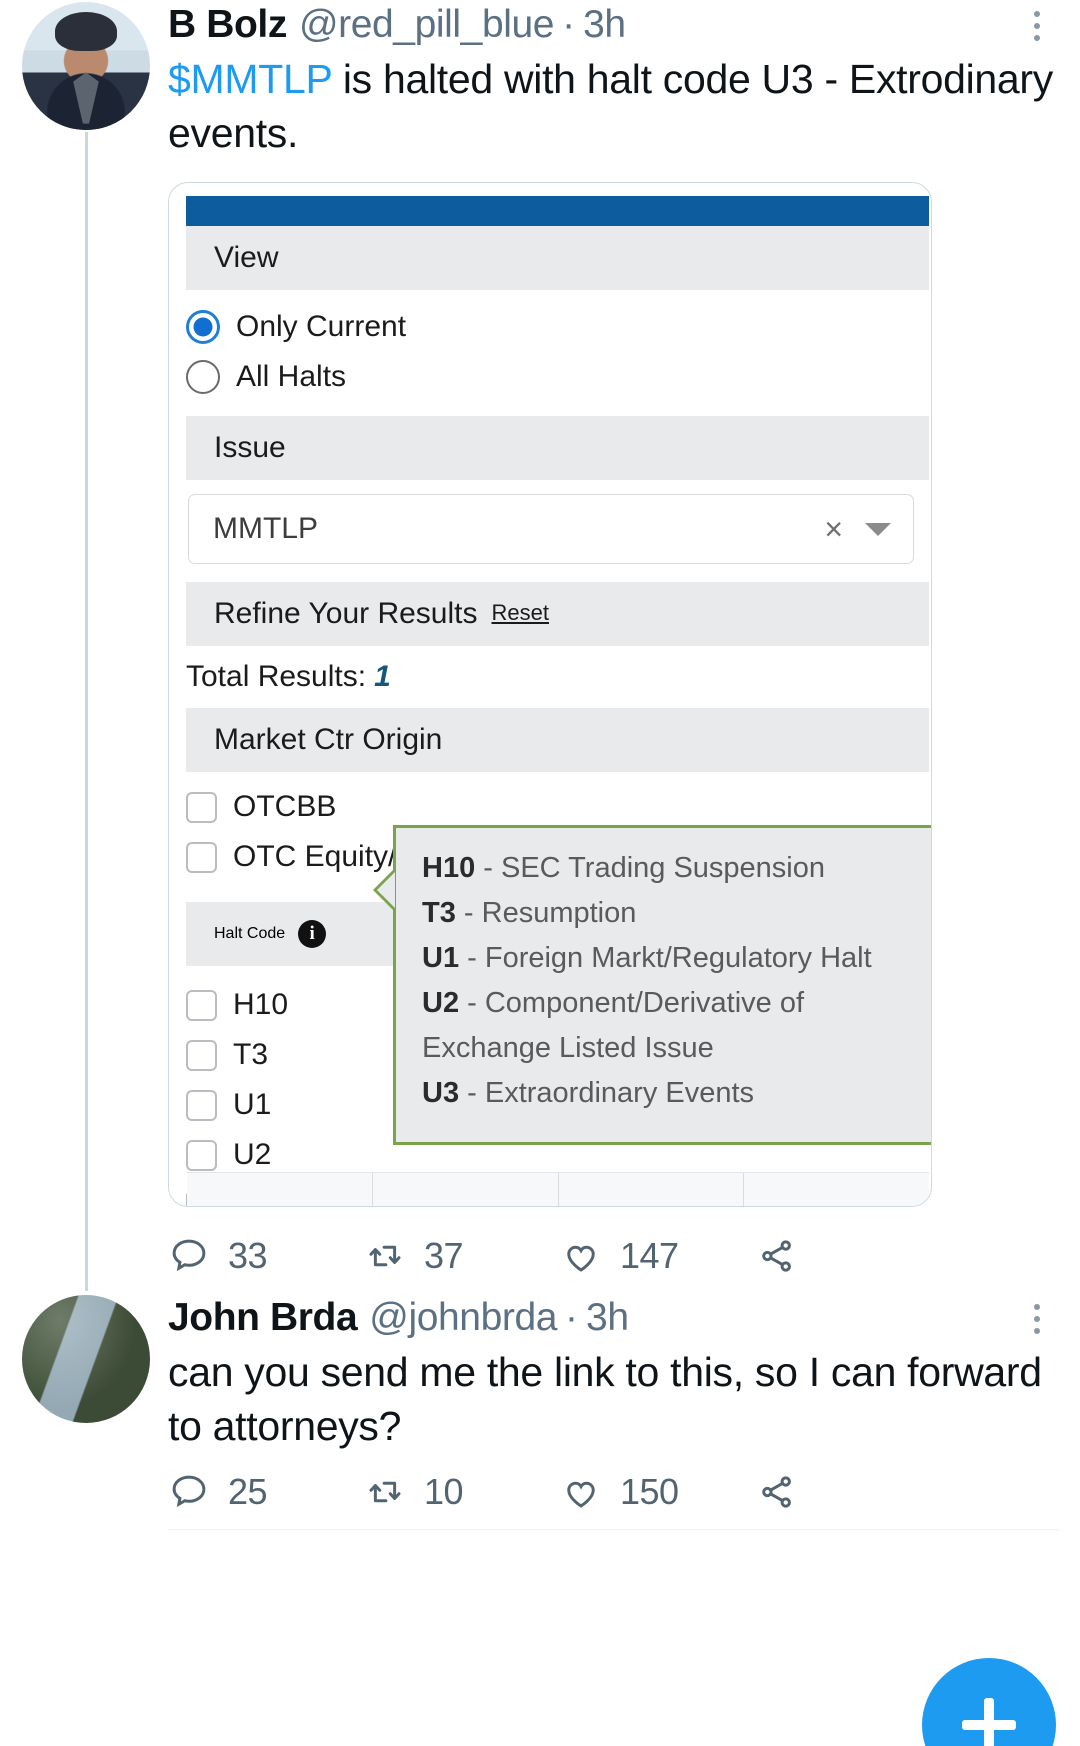  I want to click on radio-option-all-halts: All Halts, so click(550, 377).